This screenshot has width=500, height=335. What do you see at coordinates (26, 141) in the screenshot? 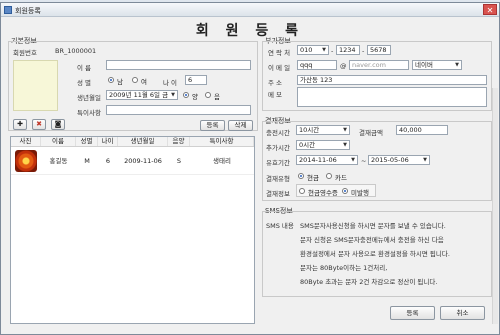
I see `col-photo: 사진` at bounding box center [26, 141].